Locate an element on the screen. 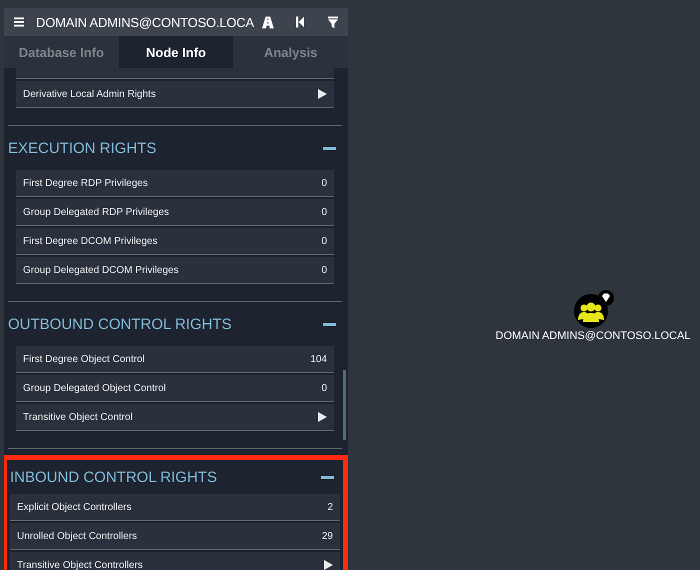 The height and width of the screenshot is (570, 700). info-row: Derivative Local Admin Rights is located at coordinates (175, 94).